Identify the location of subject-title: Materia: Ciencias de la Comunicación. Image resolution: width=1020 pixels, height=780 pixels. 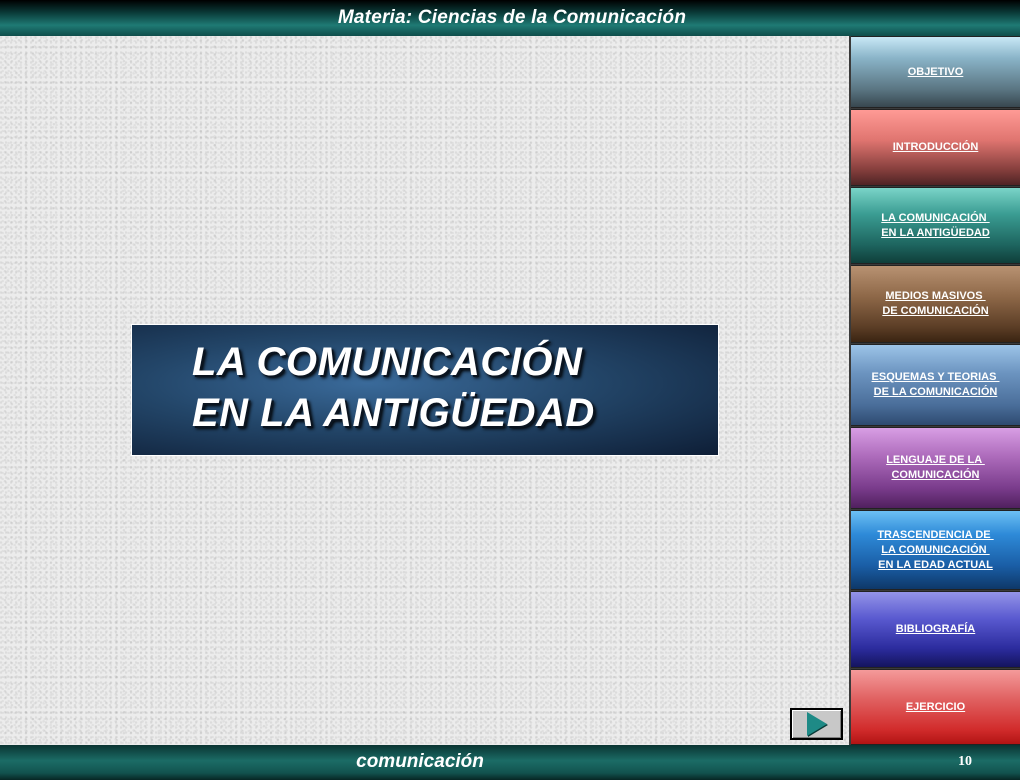
(512, 17).